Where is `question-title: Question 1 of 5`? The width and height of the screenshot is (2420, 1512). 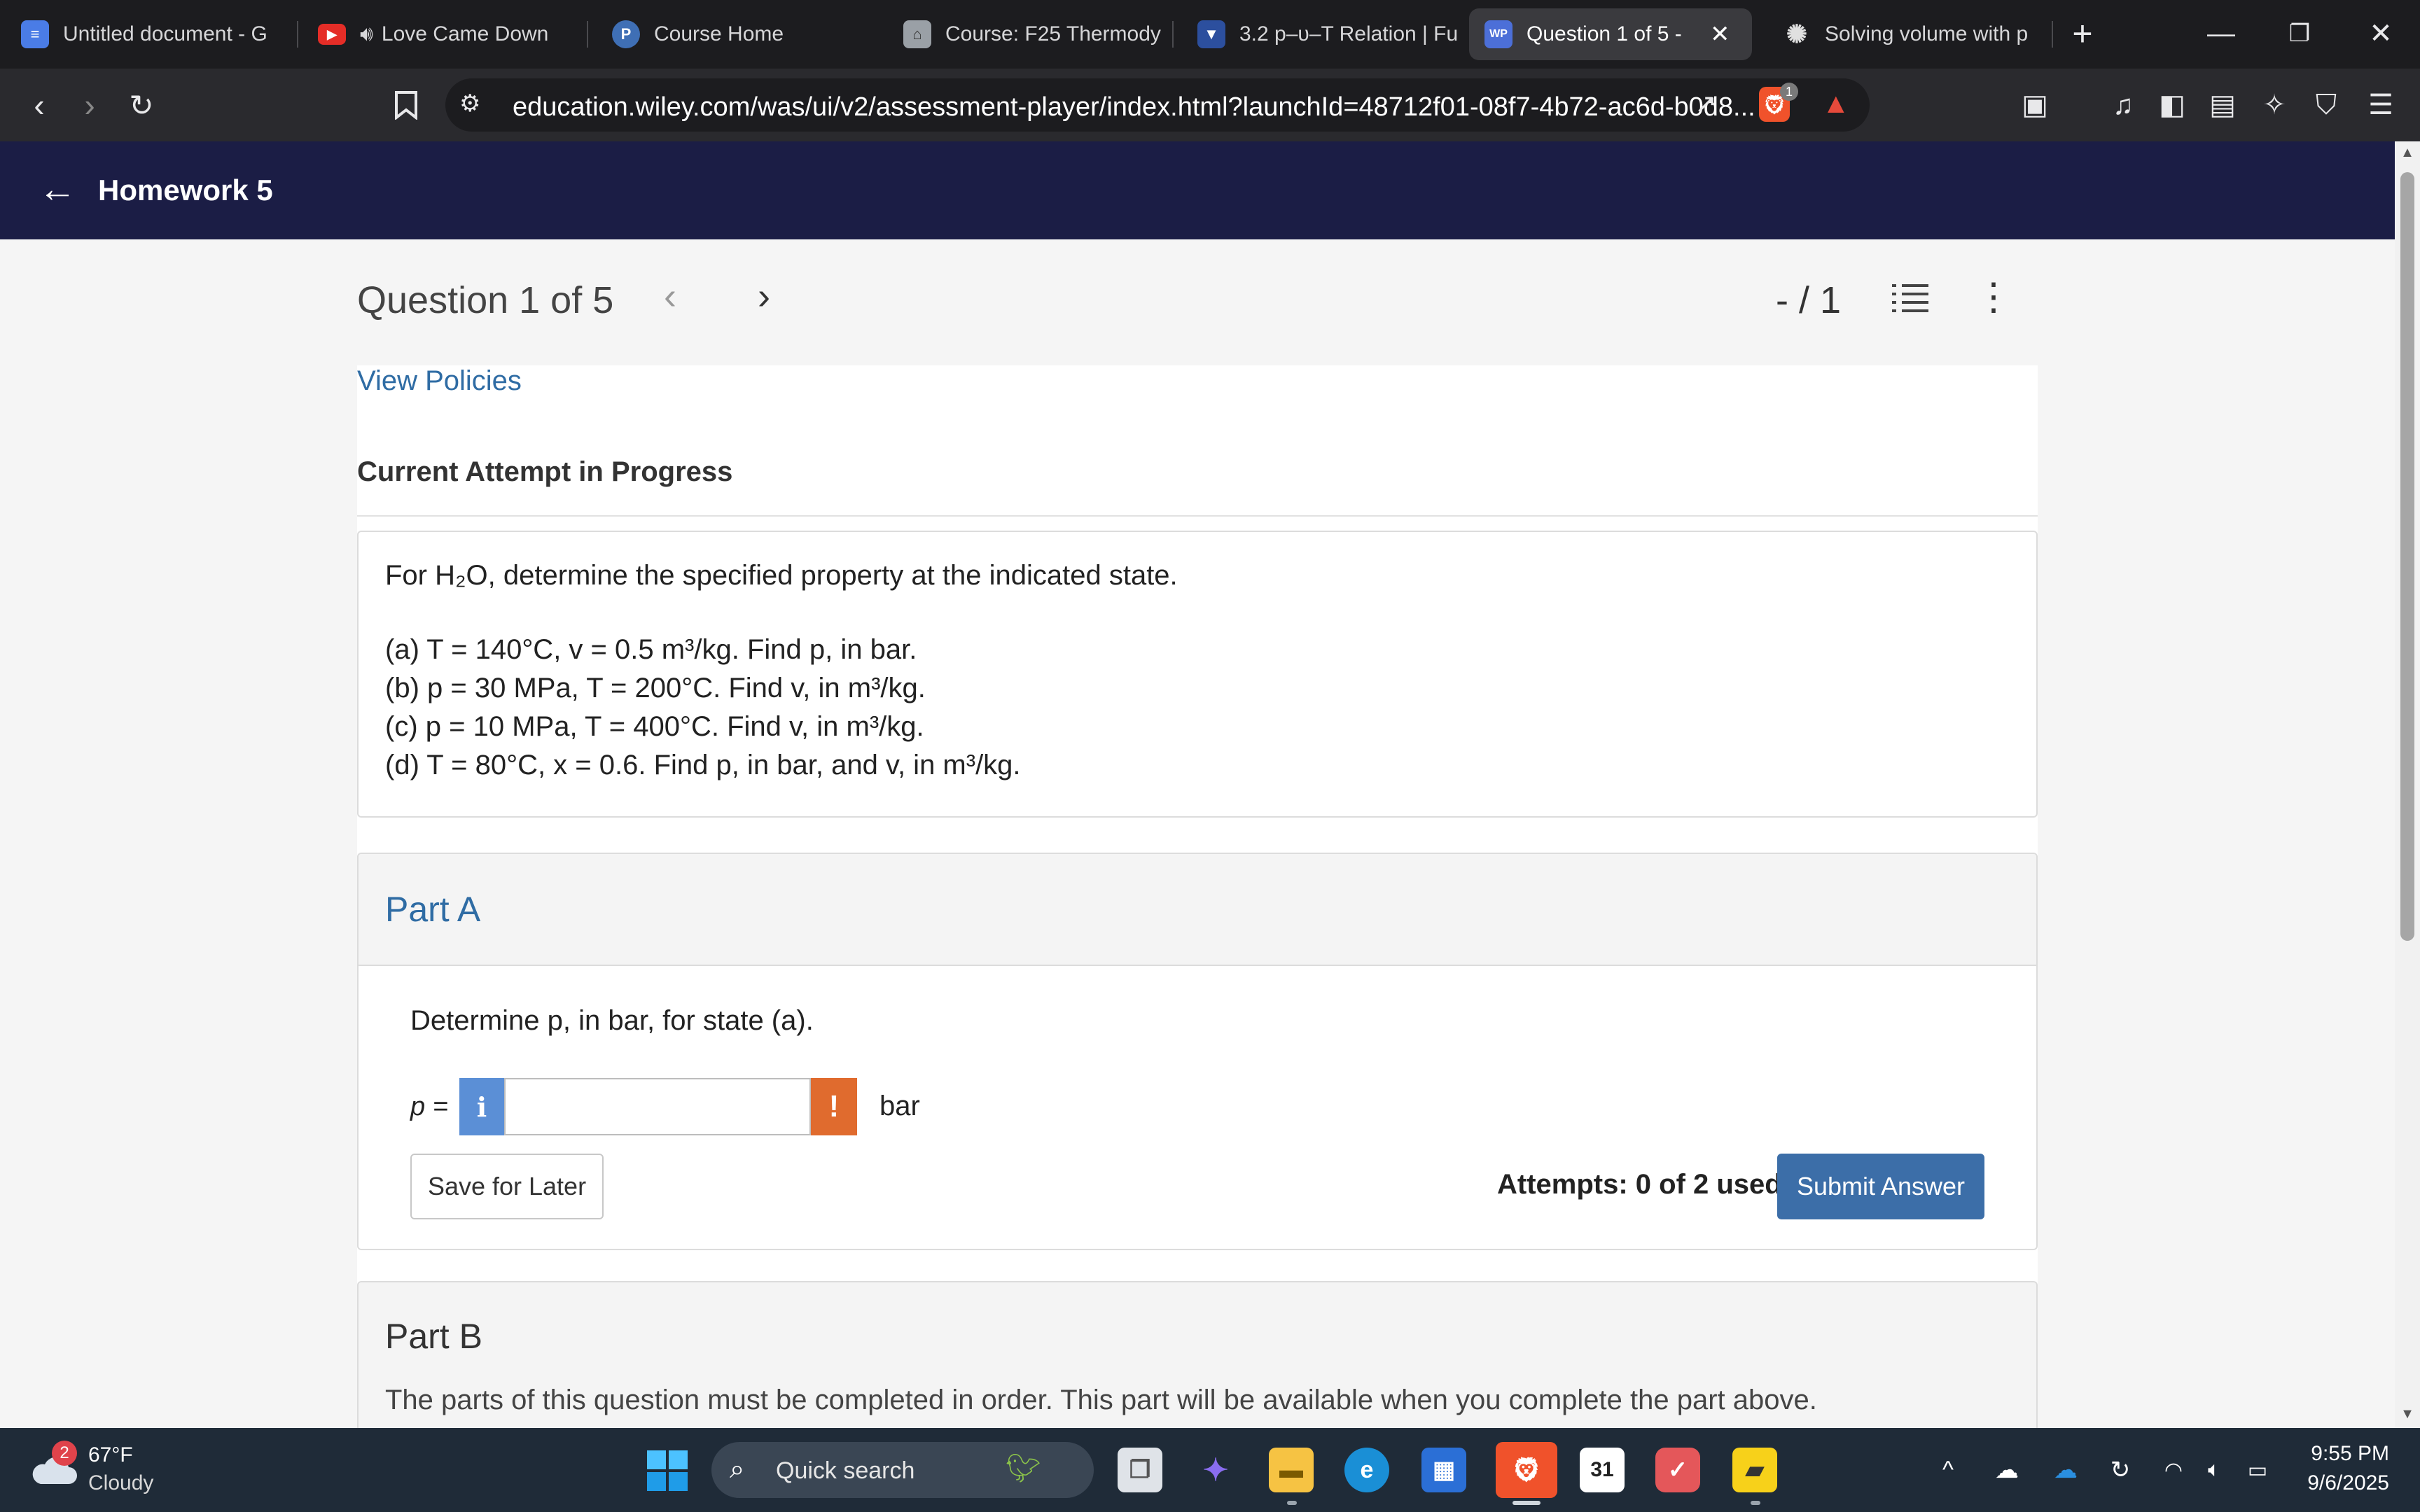
question-title: Question 1 of 5 is located at coordinates (485, 300).